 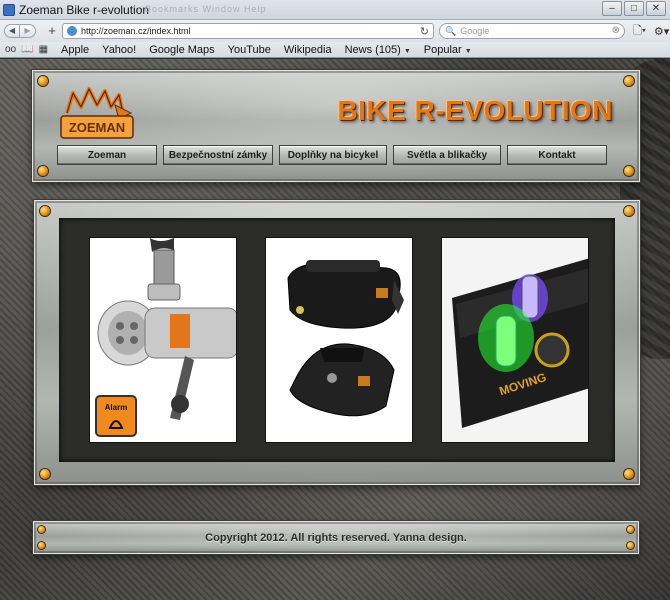 I want to click on forward-button: ▶, so click(x=28, y=31).